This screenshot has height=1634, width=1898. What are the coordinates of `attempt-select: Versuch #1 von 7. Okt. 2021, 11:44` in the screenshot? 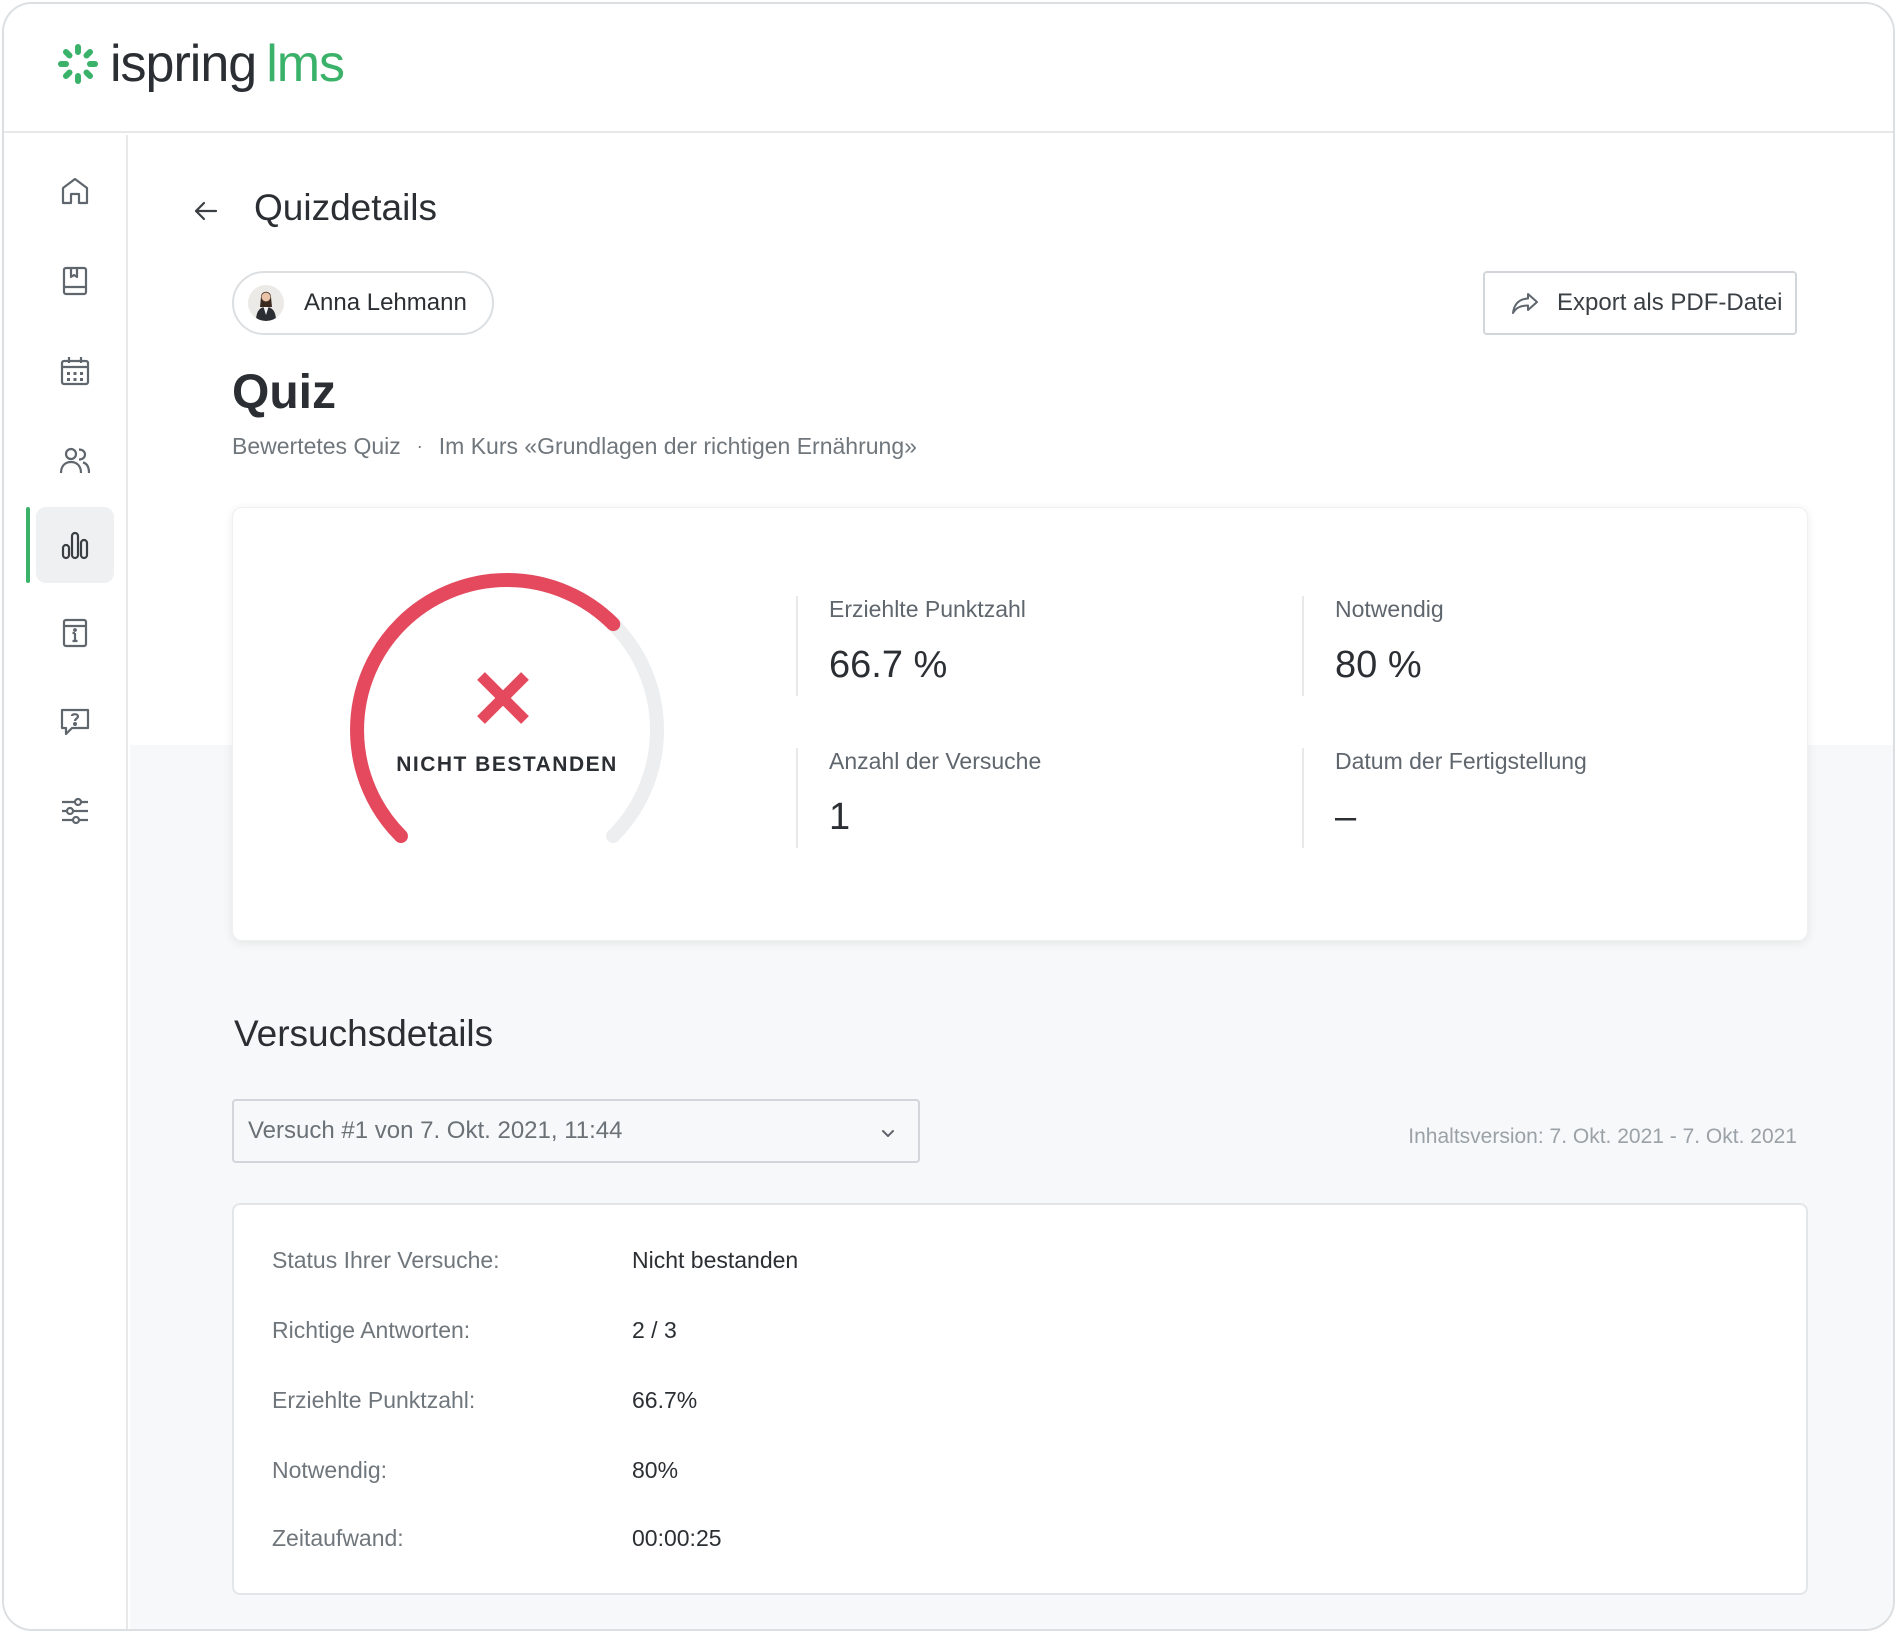 It's located at (576, 1131).